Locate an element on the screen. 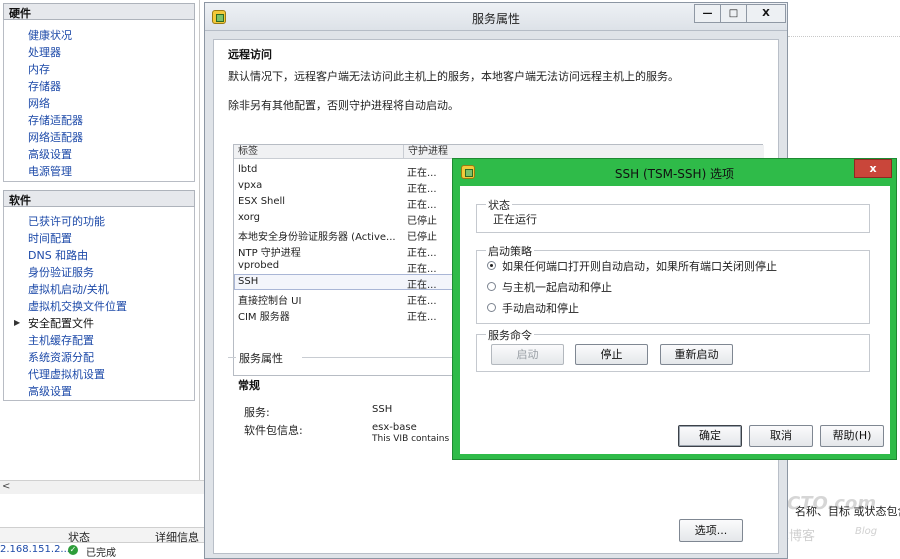 Image resolution: width=900 pixels, height=559 pixels. nav-link-dns-routing: DNS 和路由 is located at coordinates (58, 255).